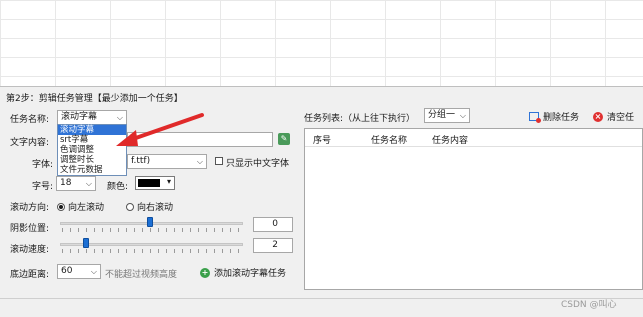 The image size is (643, 317). I want to click on dir-right-radio: 向右滚动, so click(149, 206).